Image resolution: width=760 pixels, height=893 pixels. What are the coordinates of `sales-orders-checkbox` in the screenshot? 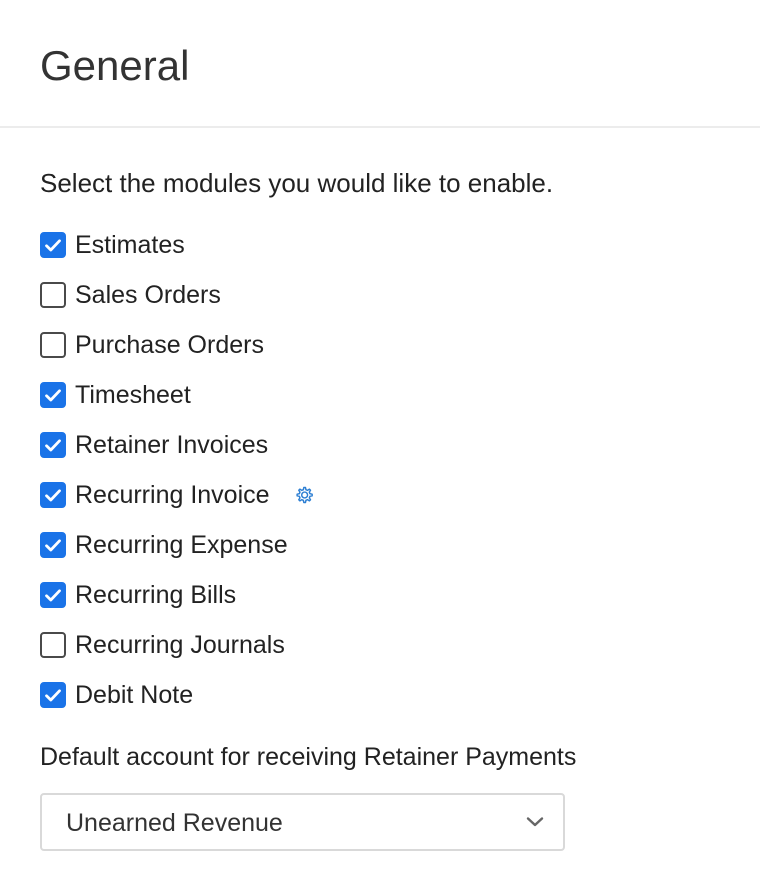 It's located at (53, 295).